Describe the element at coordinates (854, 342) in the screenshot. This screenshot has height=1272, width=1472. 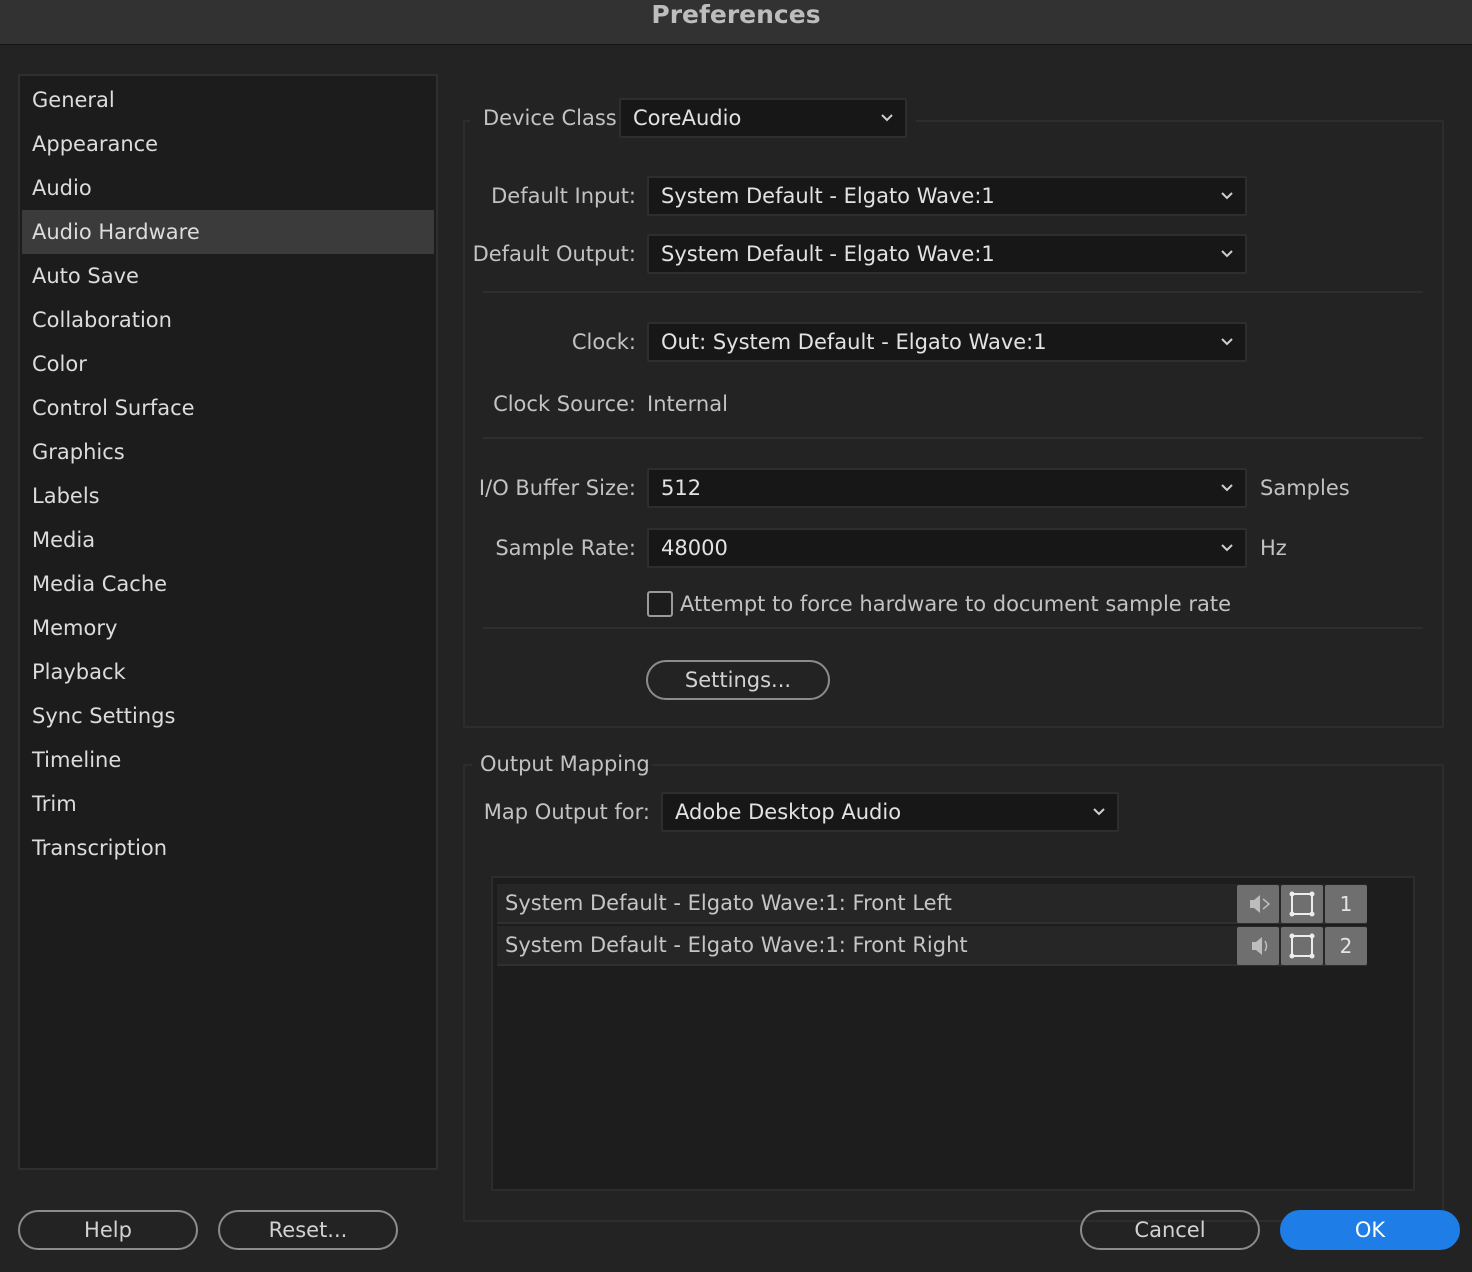
I see `clock-value: Out: System Default - Elgato Wave:1` at that location.